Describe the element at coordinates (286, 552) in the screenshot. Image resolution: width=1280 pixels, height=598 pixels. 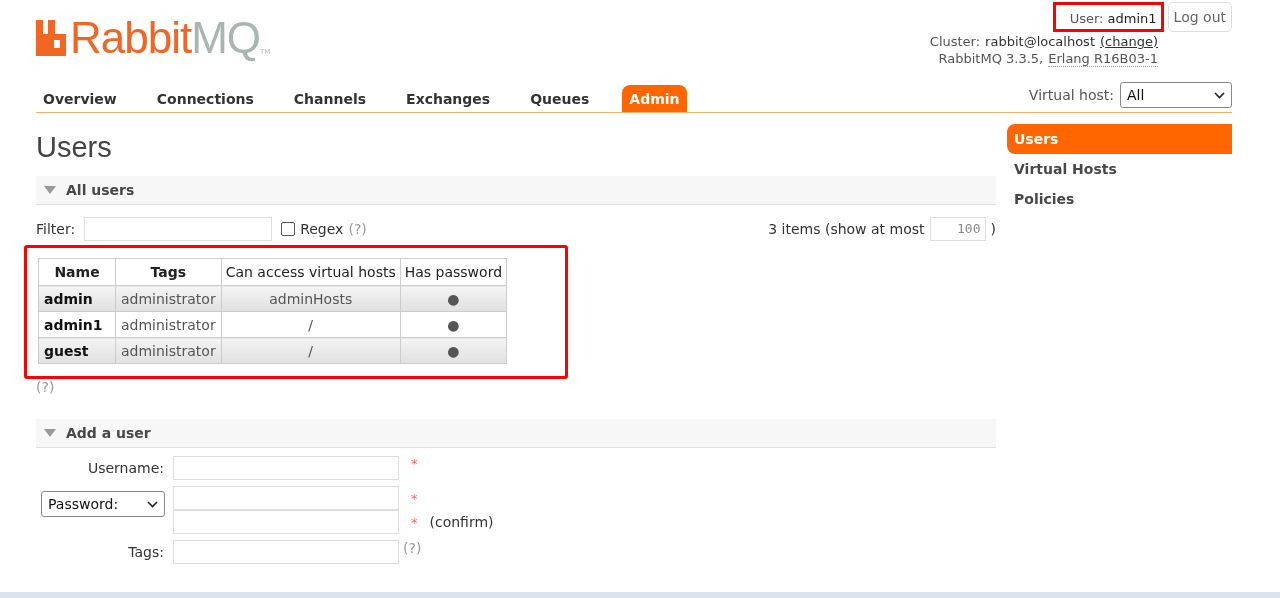
I see `tags-field` at that location.